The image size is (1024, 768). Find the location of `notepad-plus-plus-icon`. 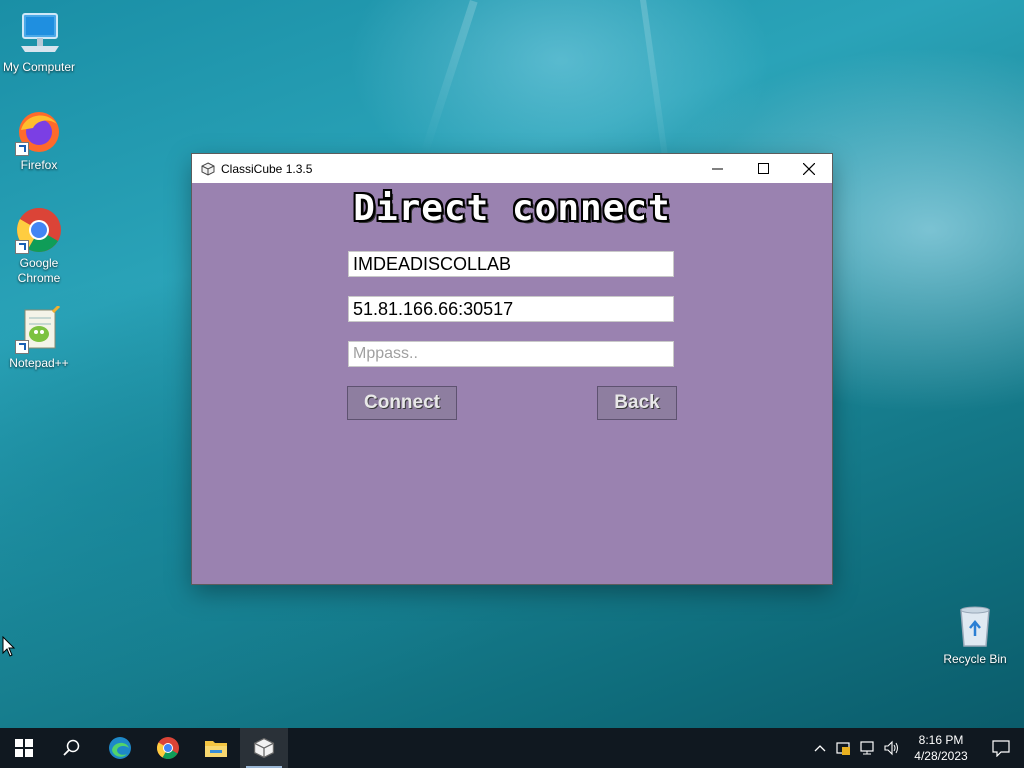

notepad-plus-plus-icon is located at coordinates (39, 329).